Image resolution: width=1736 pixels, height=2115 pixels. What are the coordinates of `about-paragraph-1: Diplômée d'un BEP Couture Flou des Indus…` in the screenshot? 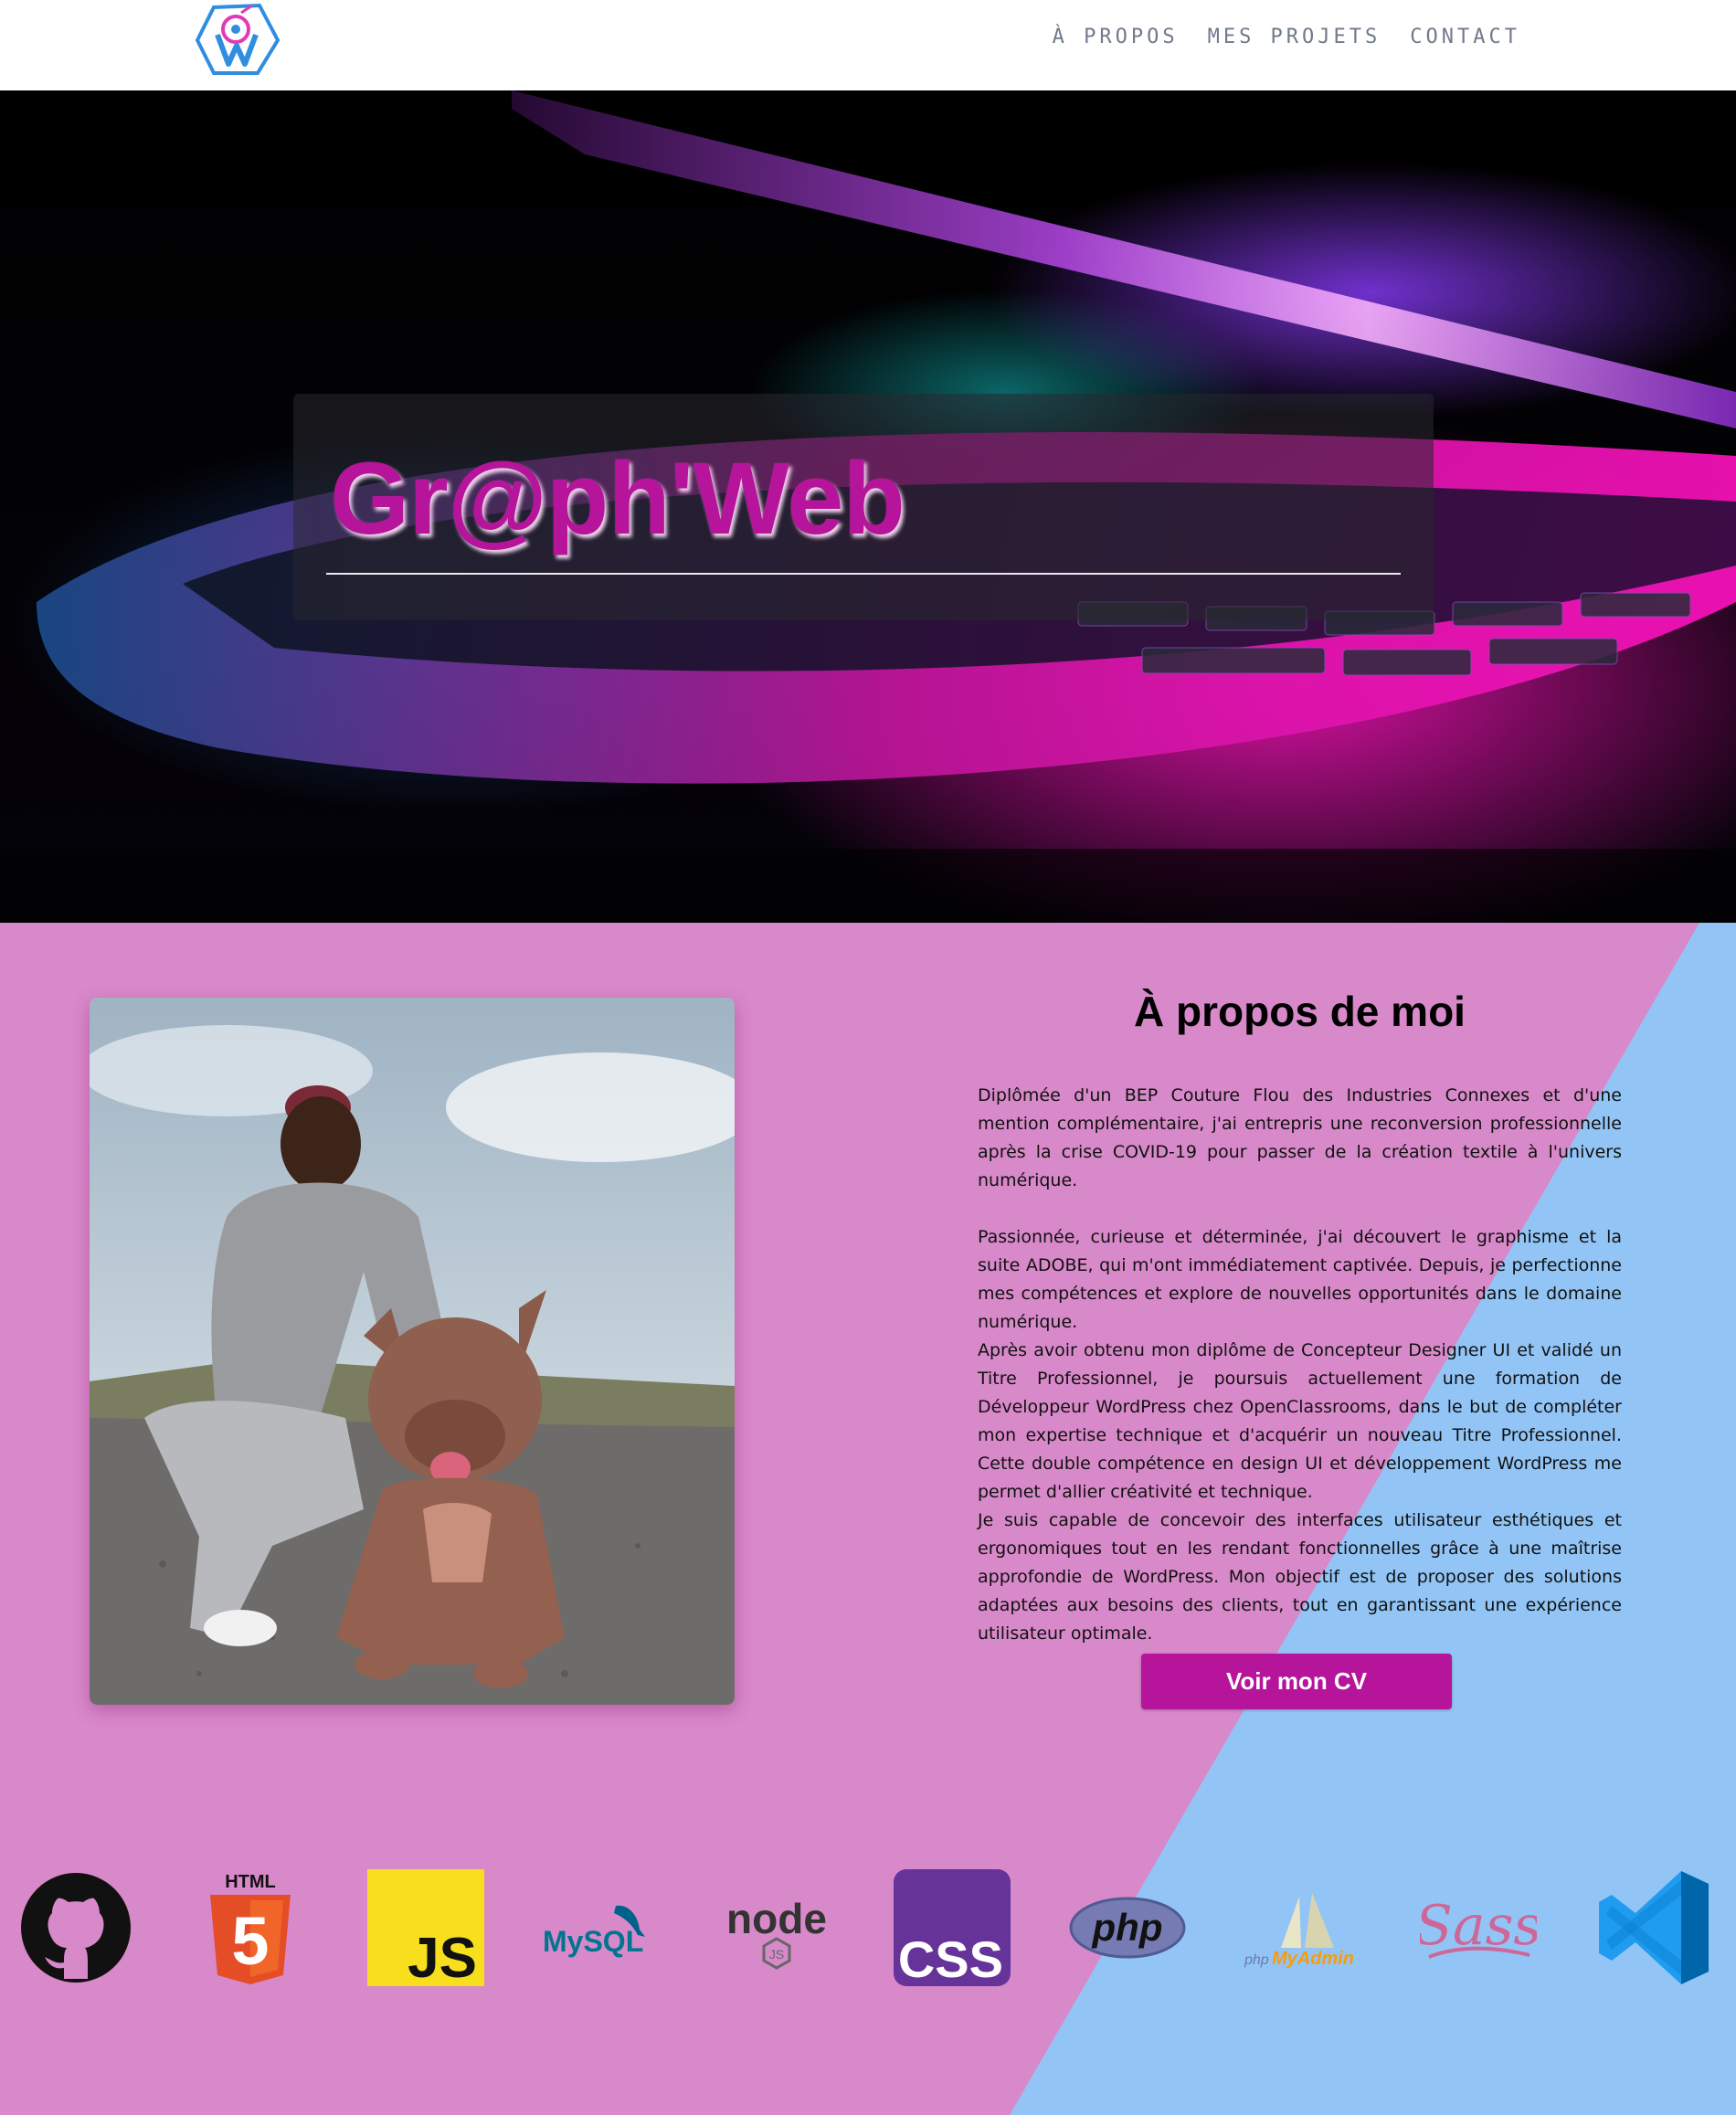 It's located at (1300, 1137).